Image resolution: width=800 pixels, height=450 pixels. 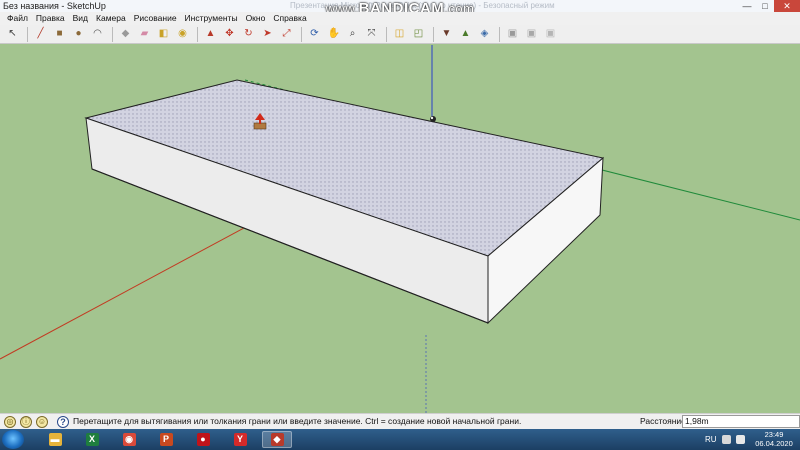 I want to click on circle-tool-button: ●, so click(x=78, y=34).